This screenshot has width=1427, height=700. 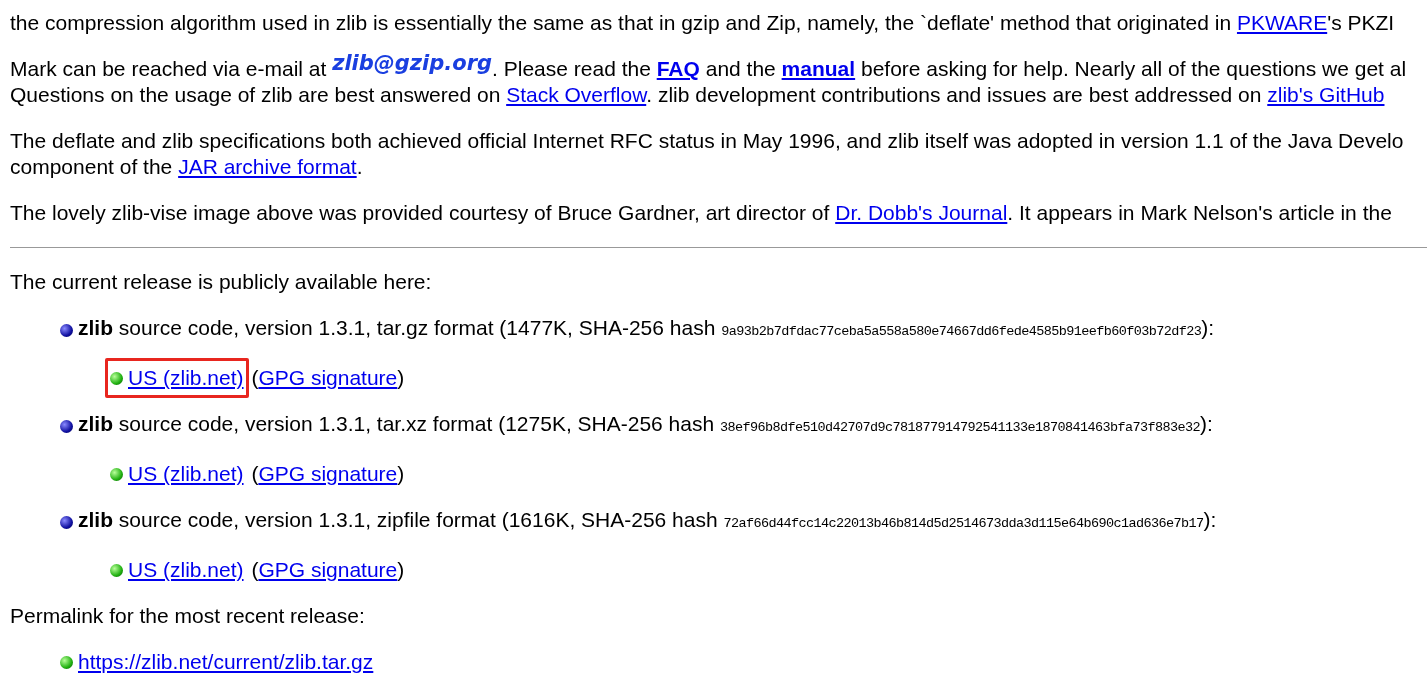 I want to click on paragraph: The lovely zlib-vise image above was provided courtesy of Bruce Gardner, art director of Dr. Dobb's Journal. It appears in Mark Nelson's article in the, so click(x=701, y=213).